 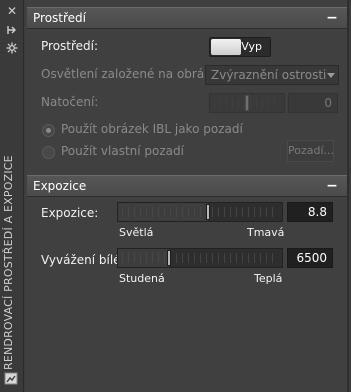 What do you see at coordinates (208, 212) in the screenshot?
I see `exposure-slider-thumb` at bounding box center [208, 212].